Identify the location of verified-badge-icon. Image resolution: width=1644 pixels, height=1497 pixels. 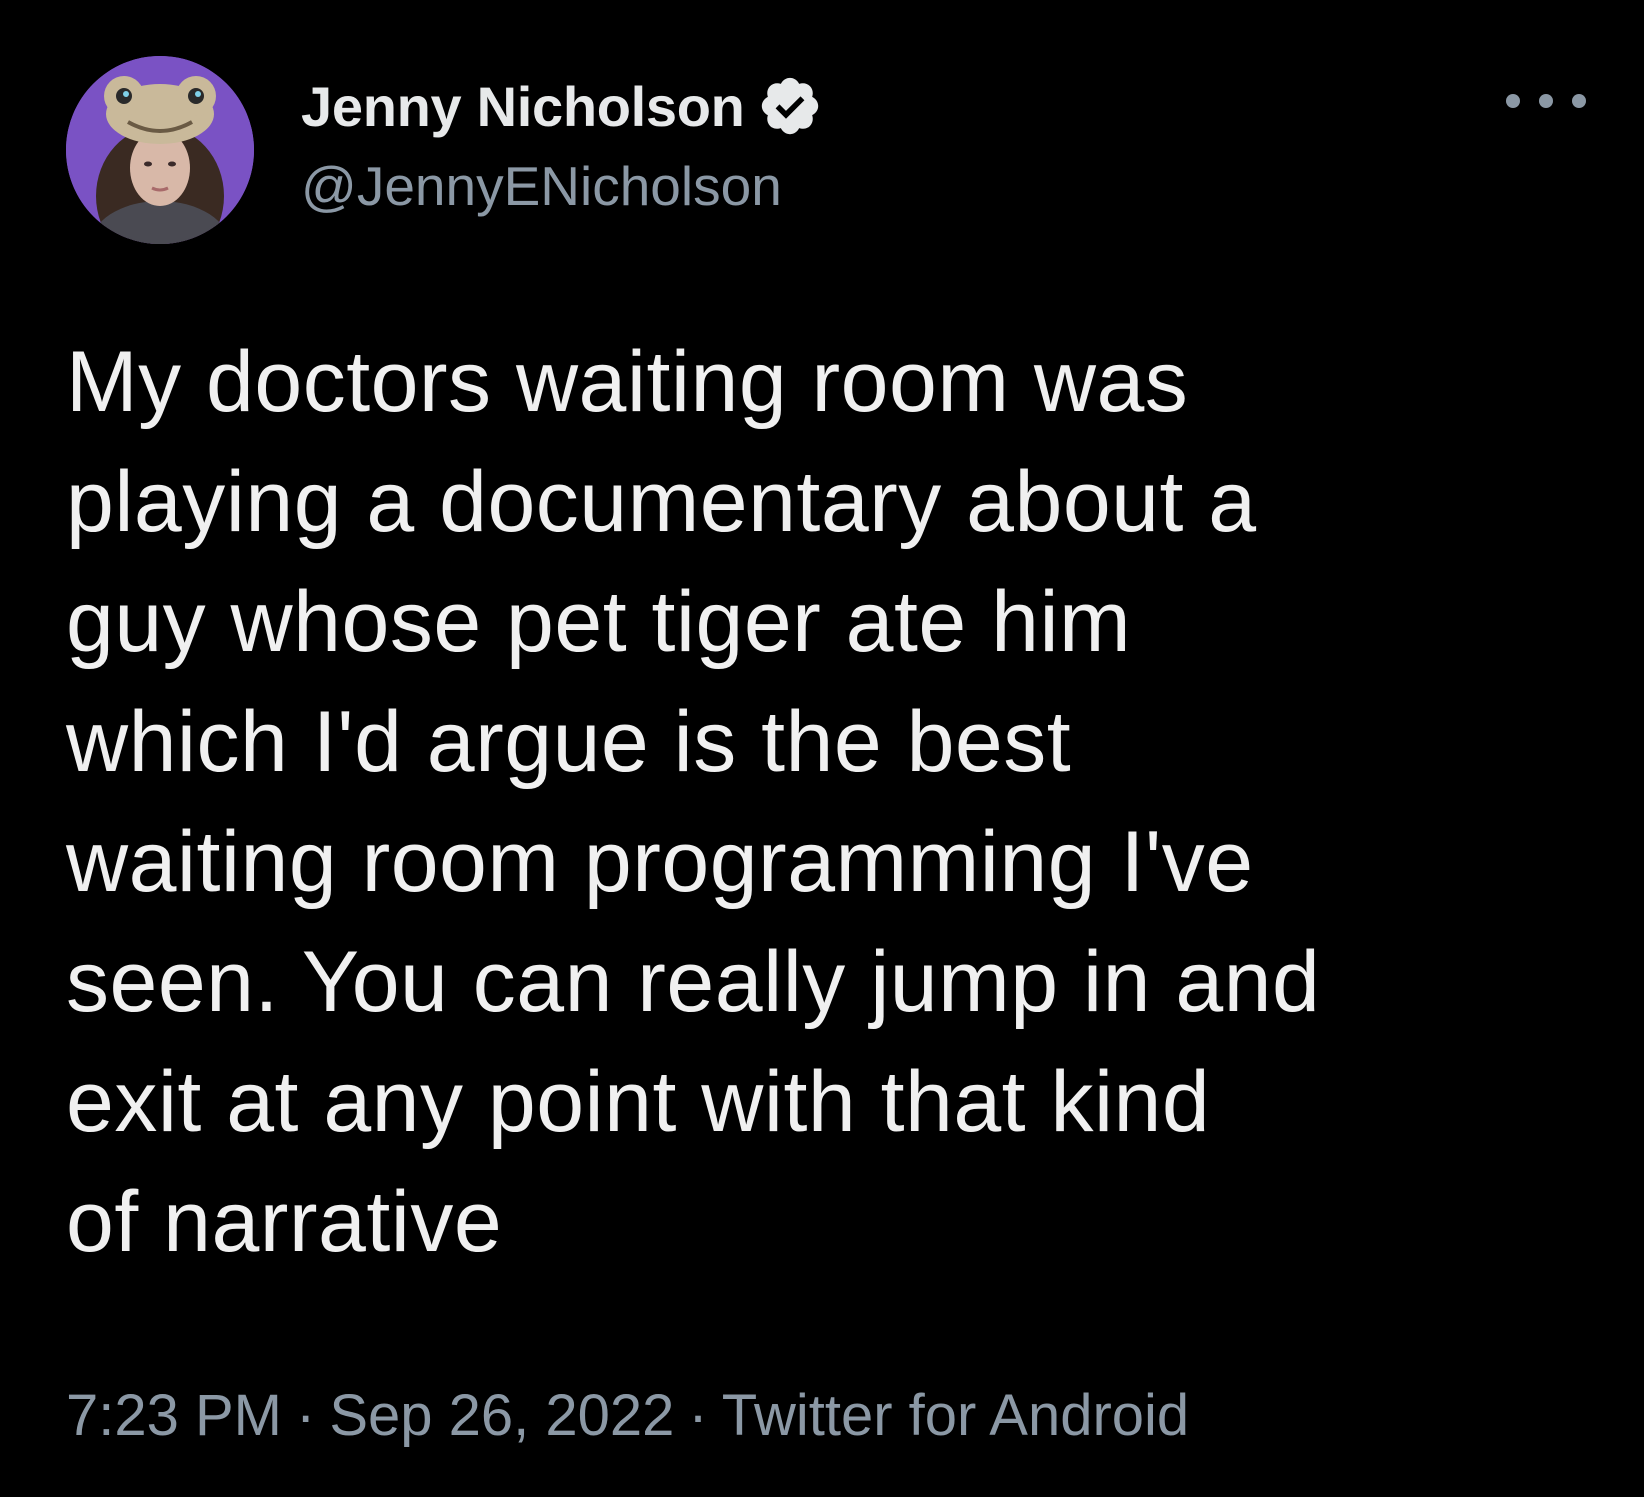
(790, 106).